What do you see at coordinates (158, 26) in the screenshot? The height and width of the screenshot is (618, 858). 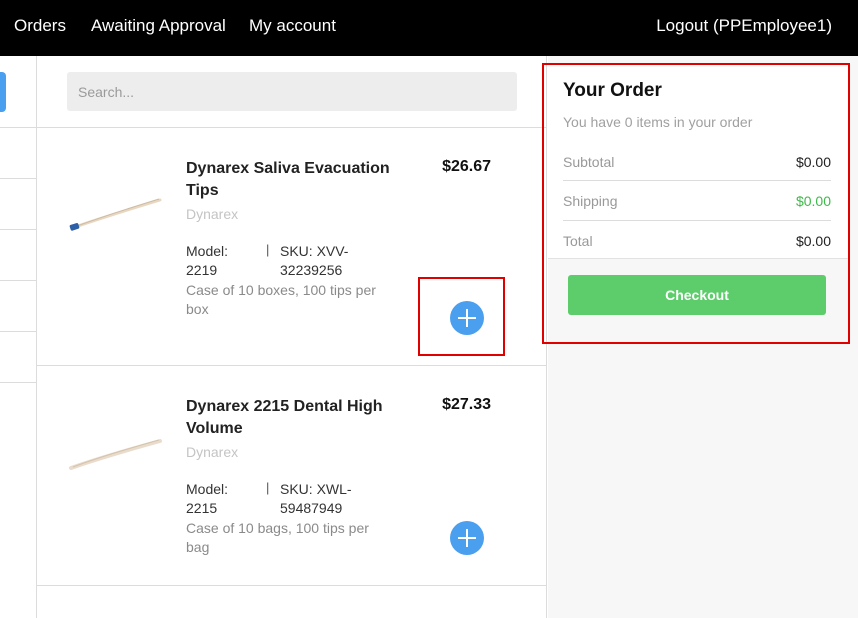 I see `nav-awaiting-approval-link: Awaiting Approval` at bounding box center [158, 26].